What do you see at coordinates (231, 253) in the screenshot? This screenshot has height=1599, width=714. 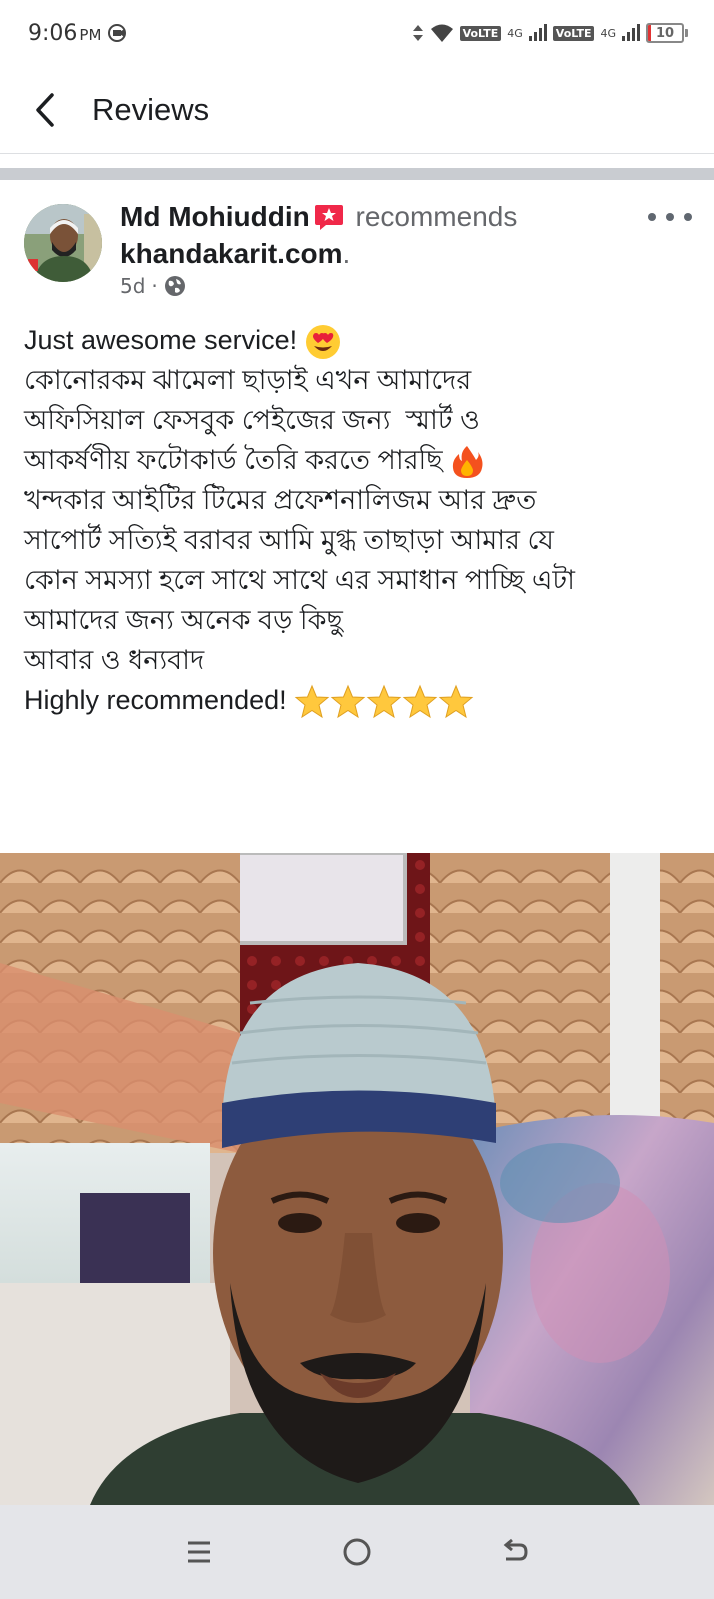 I see `page-link: khandakarit.com` at bounding box center [231, 253].